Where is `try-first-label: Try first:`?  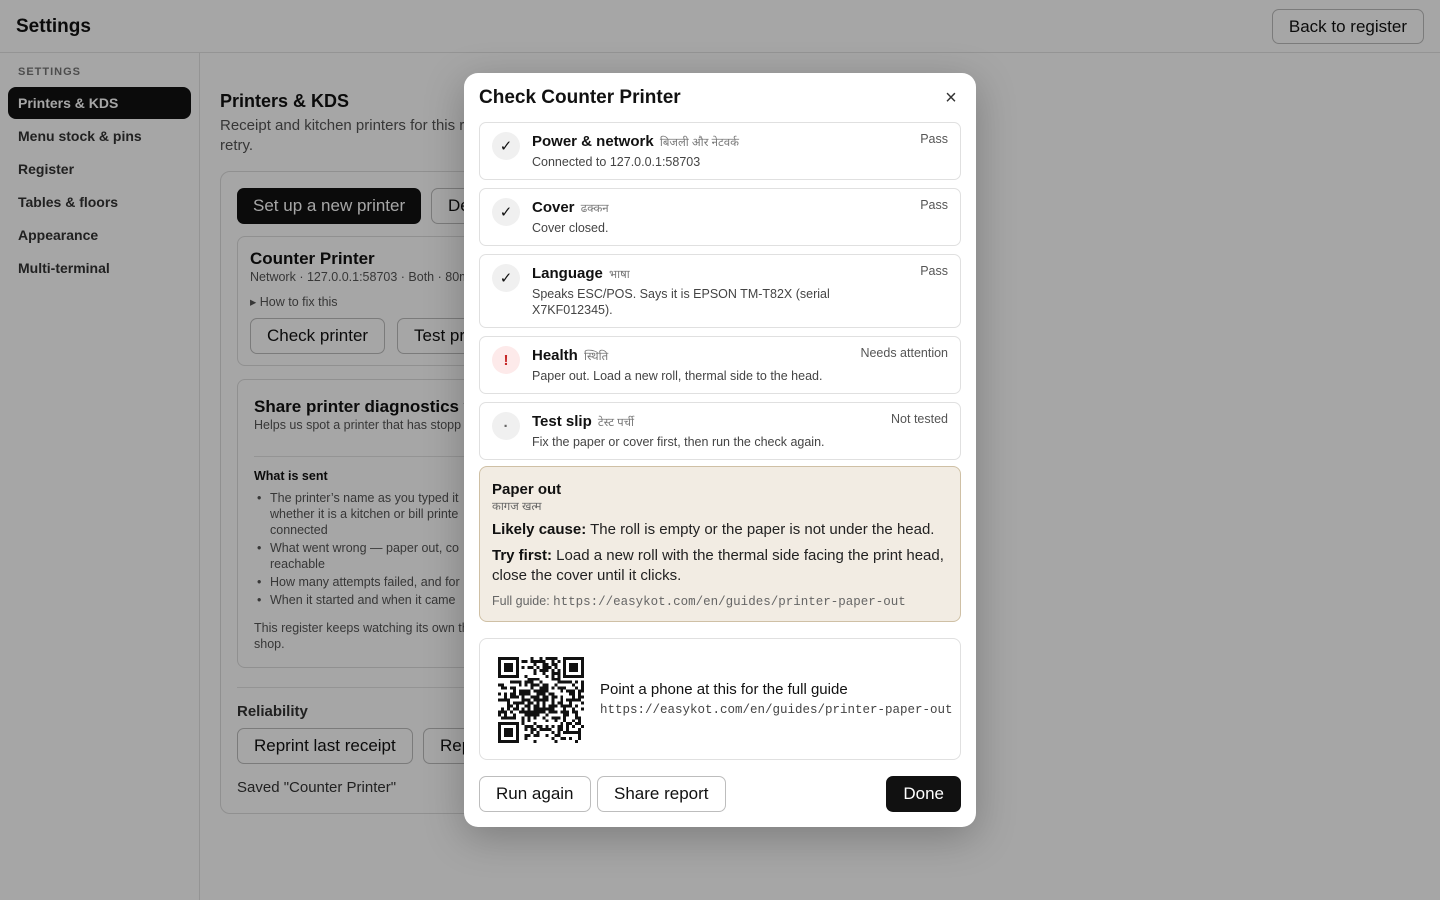 try-first-label: Try first: is located at coordinates (522, 555).